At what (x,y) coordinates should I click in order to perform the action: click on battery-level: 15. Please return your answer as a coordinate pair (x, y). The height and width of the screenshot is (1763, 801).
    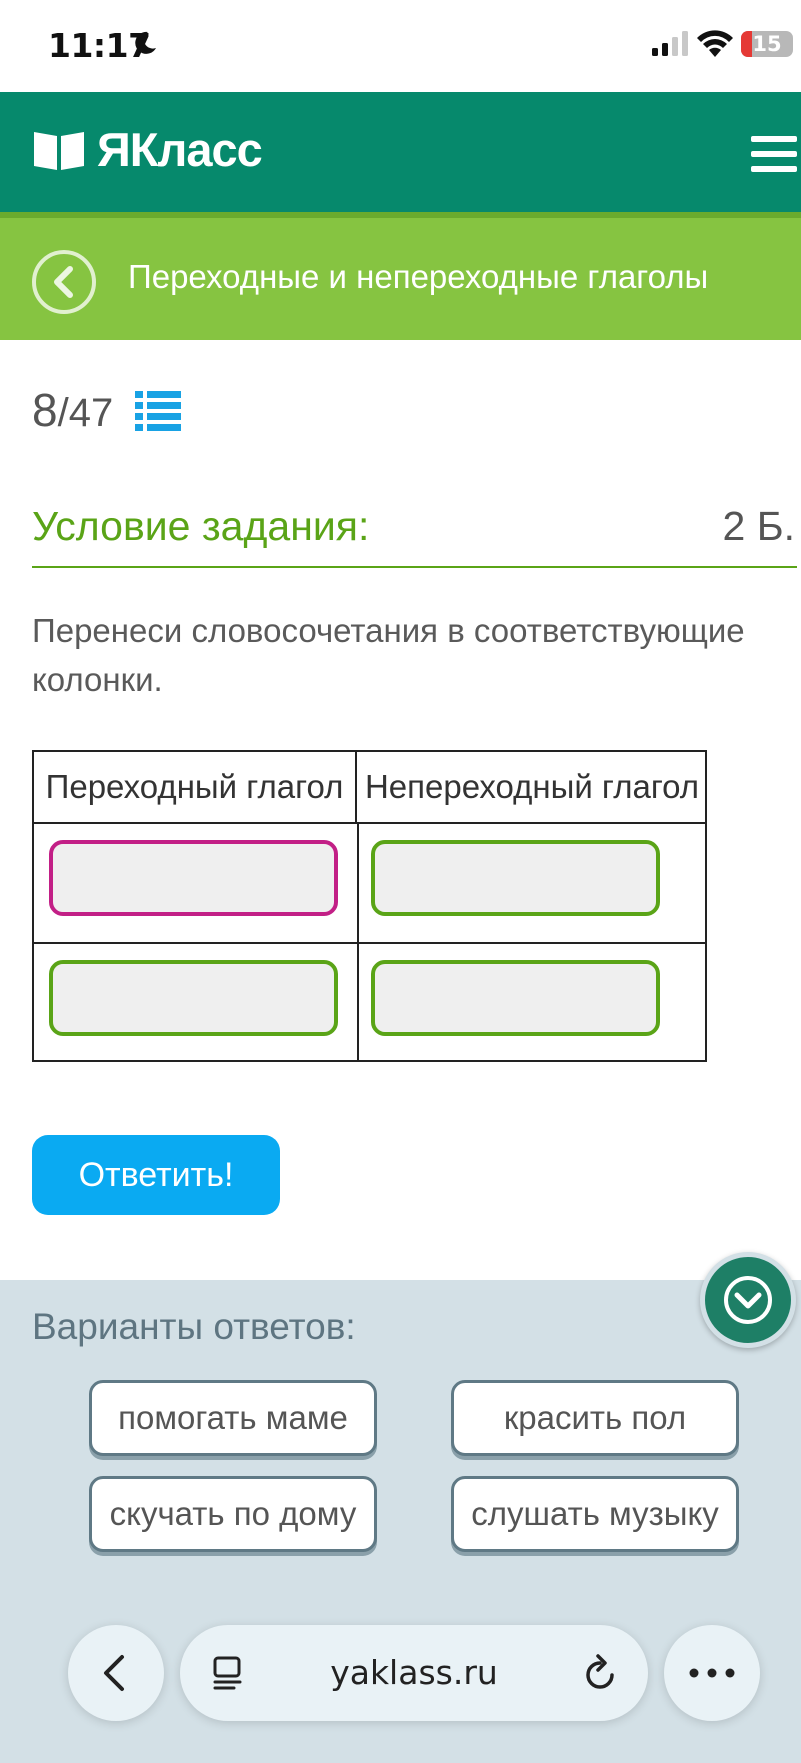
    Looking at the image, I should click on (767, 44).